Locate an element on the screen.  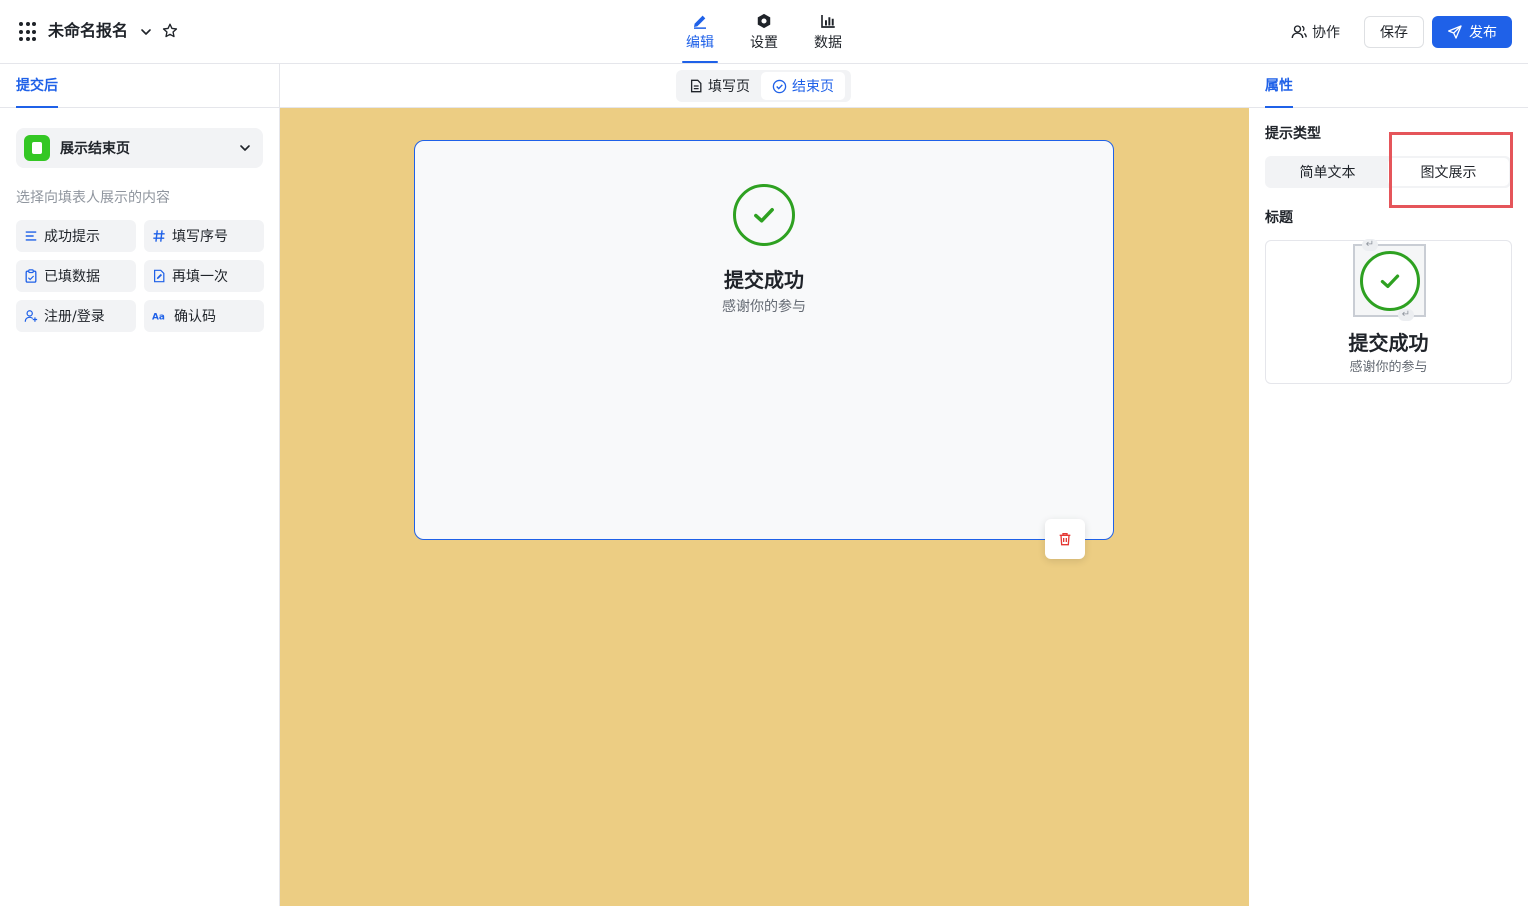
svg-text: Aa is located at coordinates (158, 318).